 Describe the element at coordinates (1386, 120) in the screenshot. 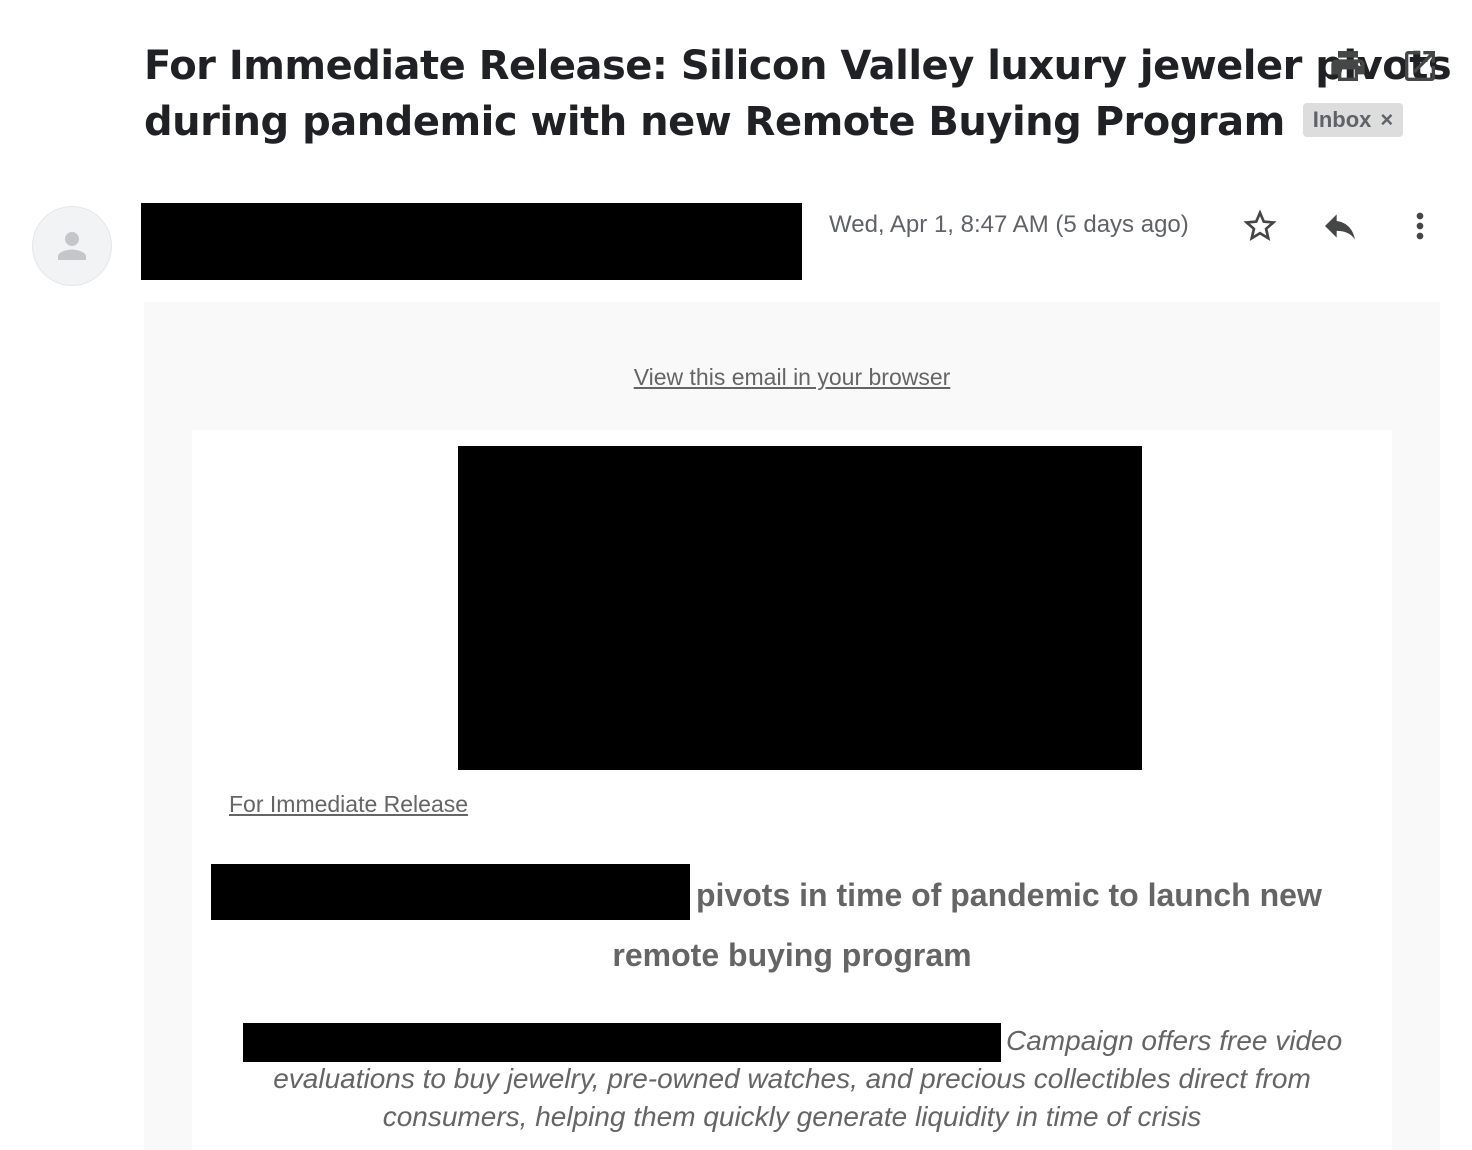

I see `remove-label-icon: ×` at that location.